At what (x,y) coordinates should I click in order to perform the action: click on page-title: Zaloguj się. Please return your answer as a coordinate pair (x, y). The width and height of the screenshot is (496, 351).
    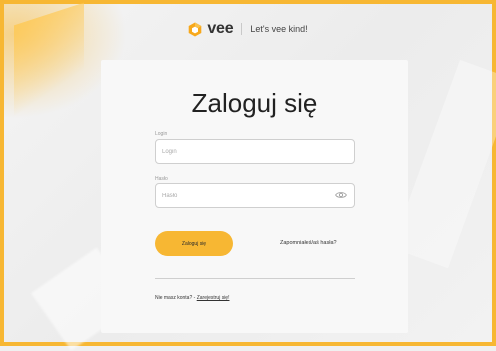
    Looking at the image, I should click on (254, 103).